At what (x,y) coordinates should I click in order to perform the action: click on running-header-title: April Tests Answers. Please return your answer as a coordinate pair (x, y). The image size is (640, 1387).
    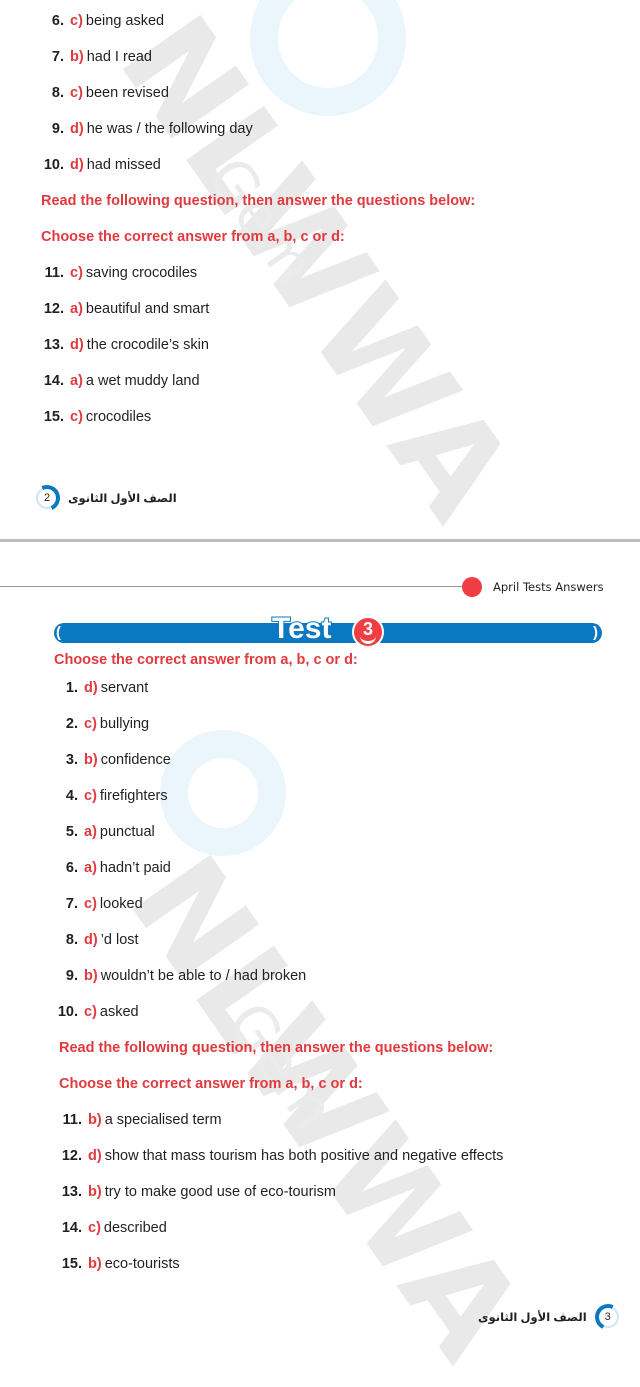
    Looking at the image, I should click on (548, 587).